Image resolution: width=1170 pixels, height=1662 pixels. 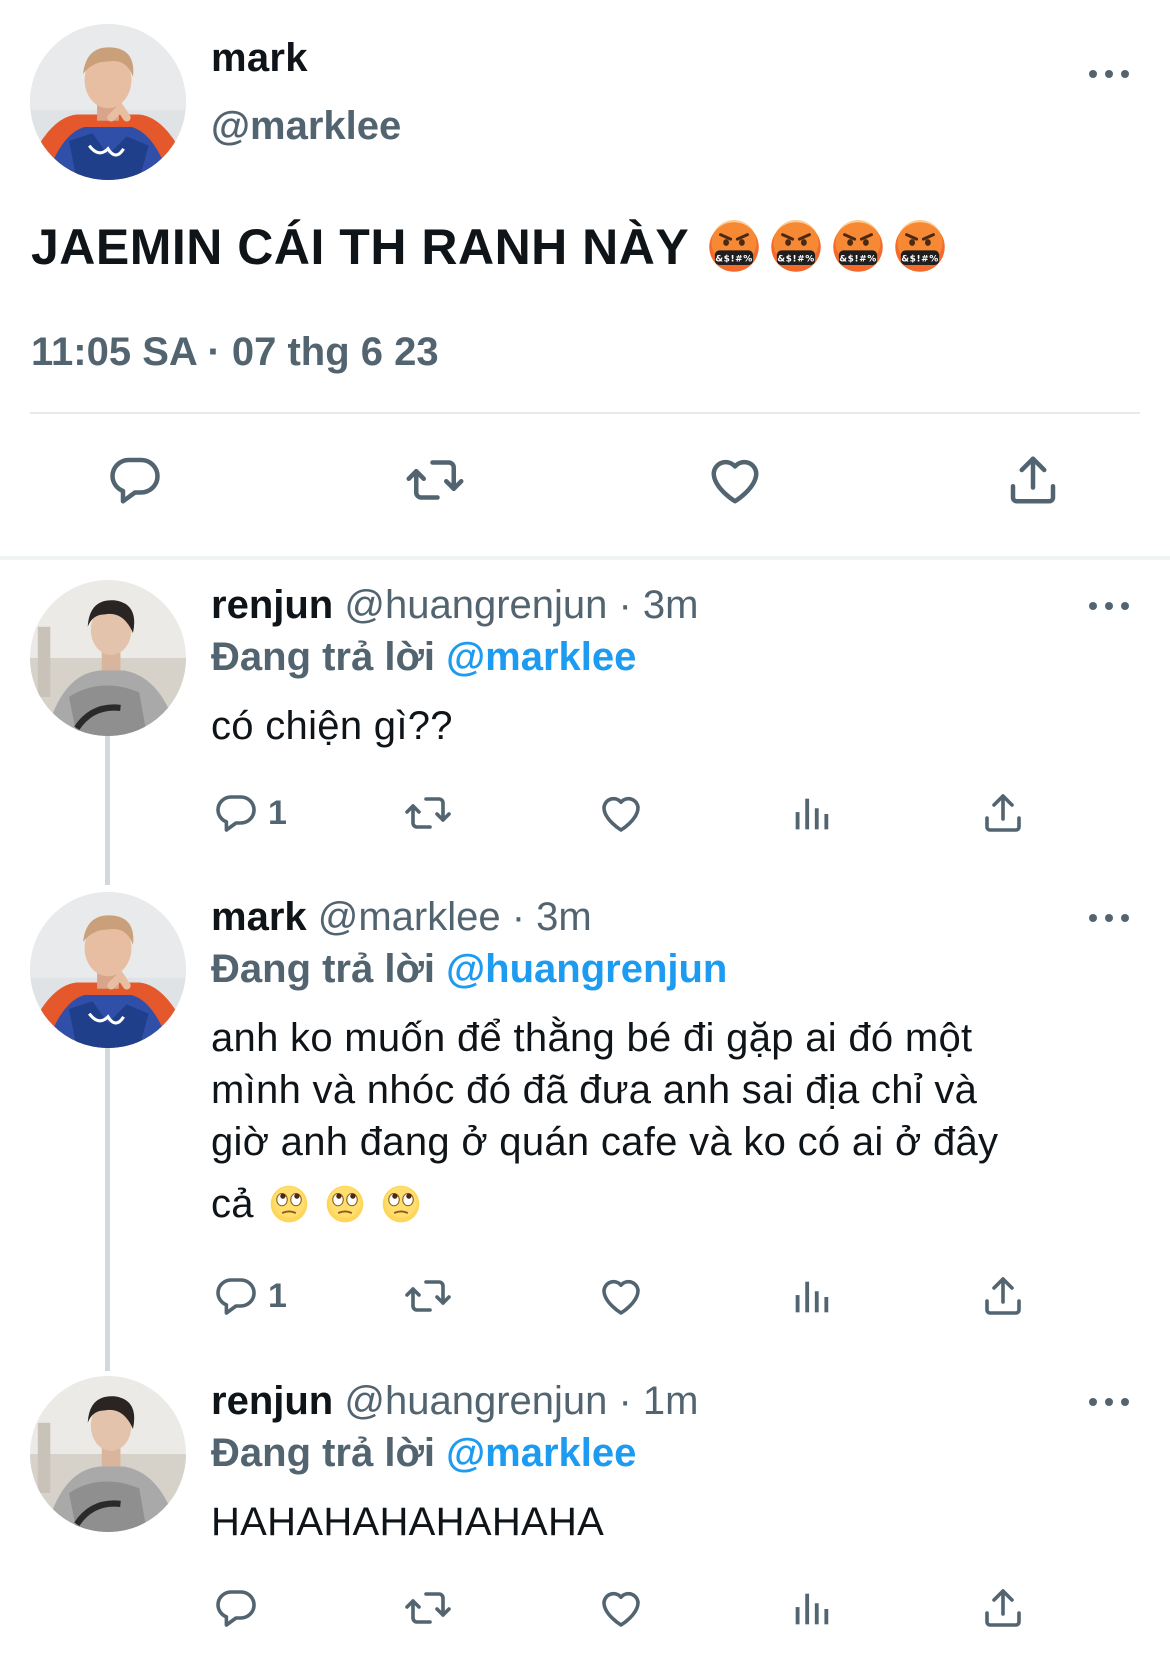 I want to click on reply-header: renjun @huangrenjun · 3m, so click(x=455, y=605).